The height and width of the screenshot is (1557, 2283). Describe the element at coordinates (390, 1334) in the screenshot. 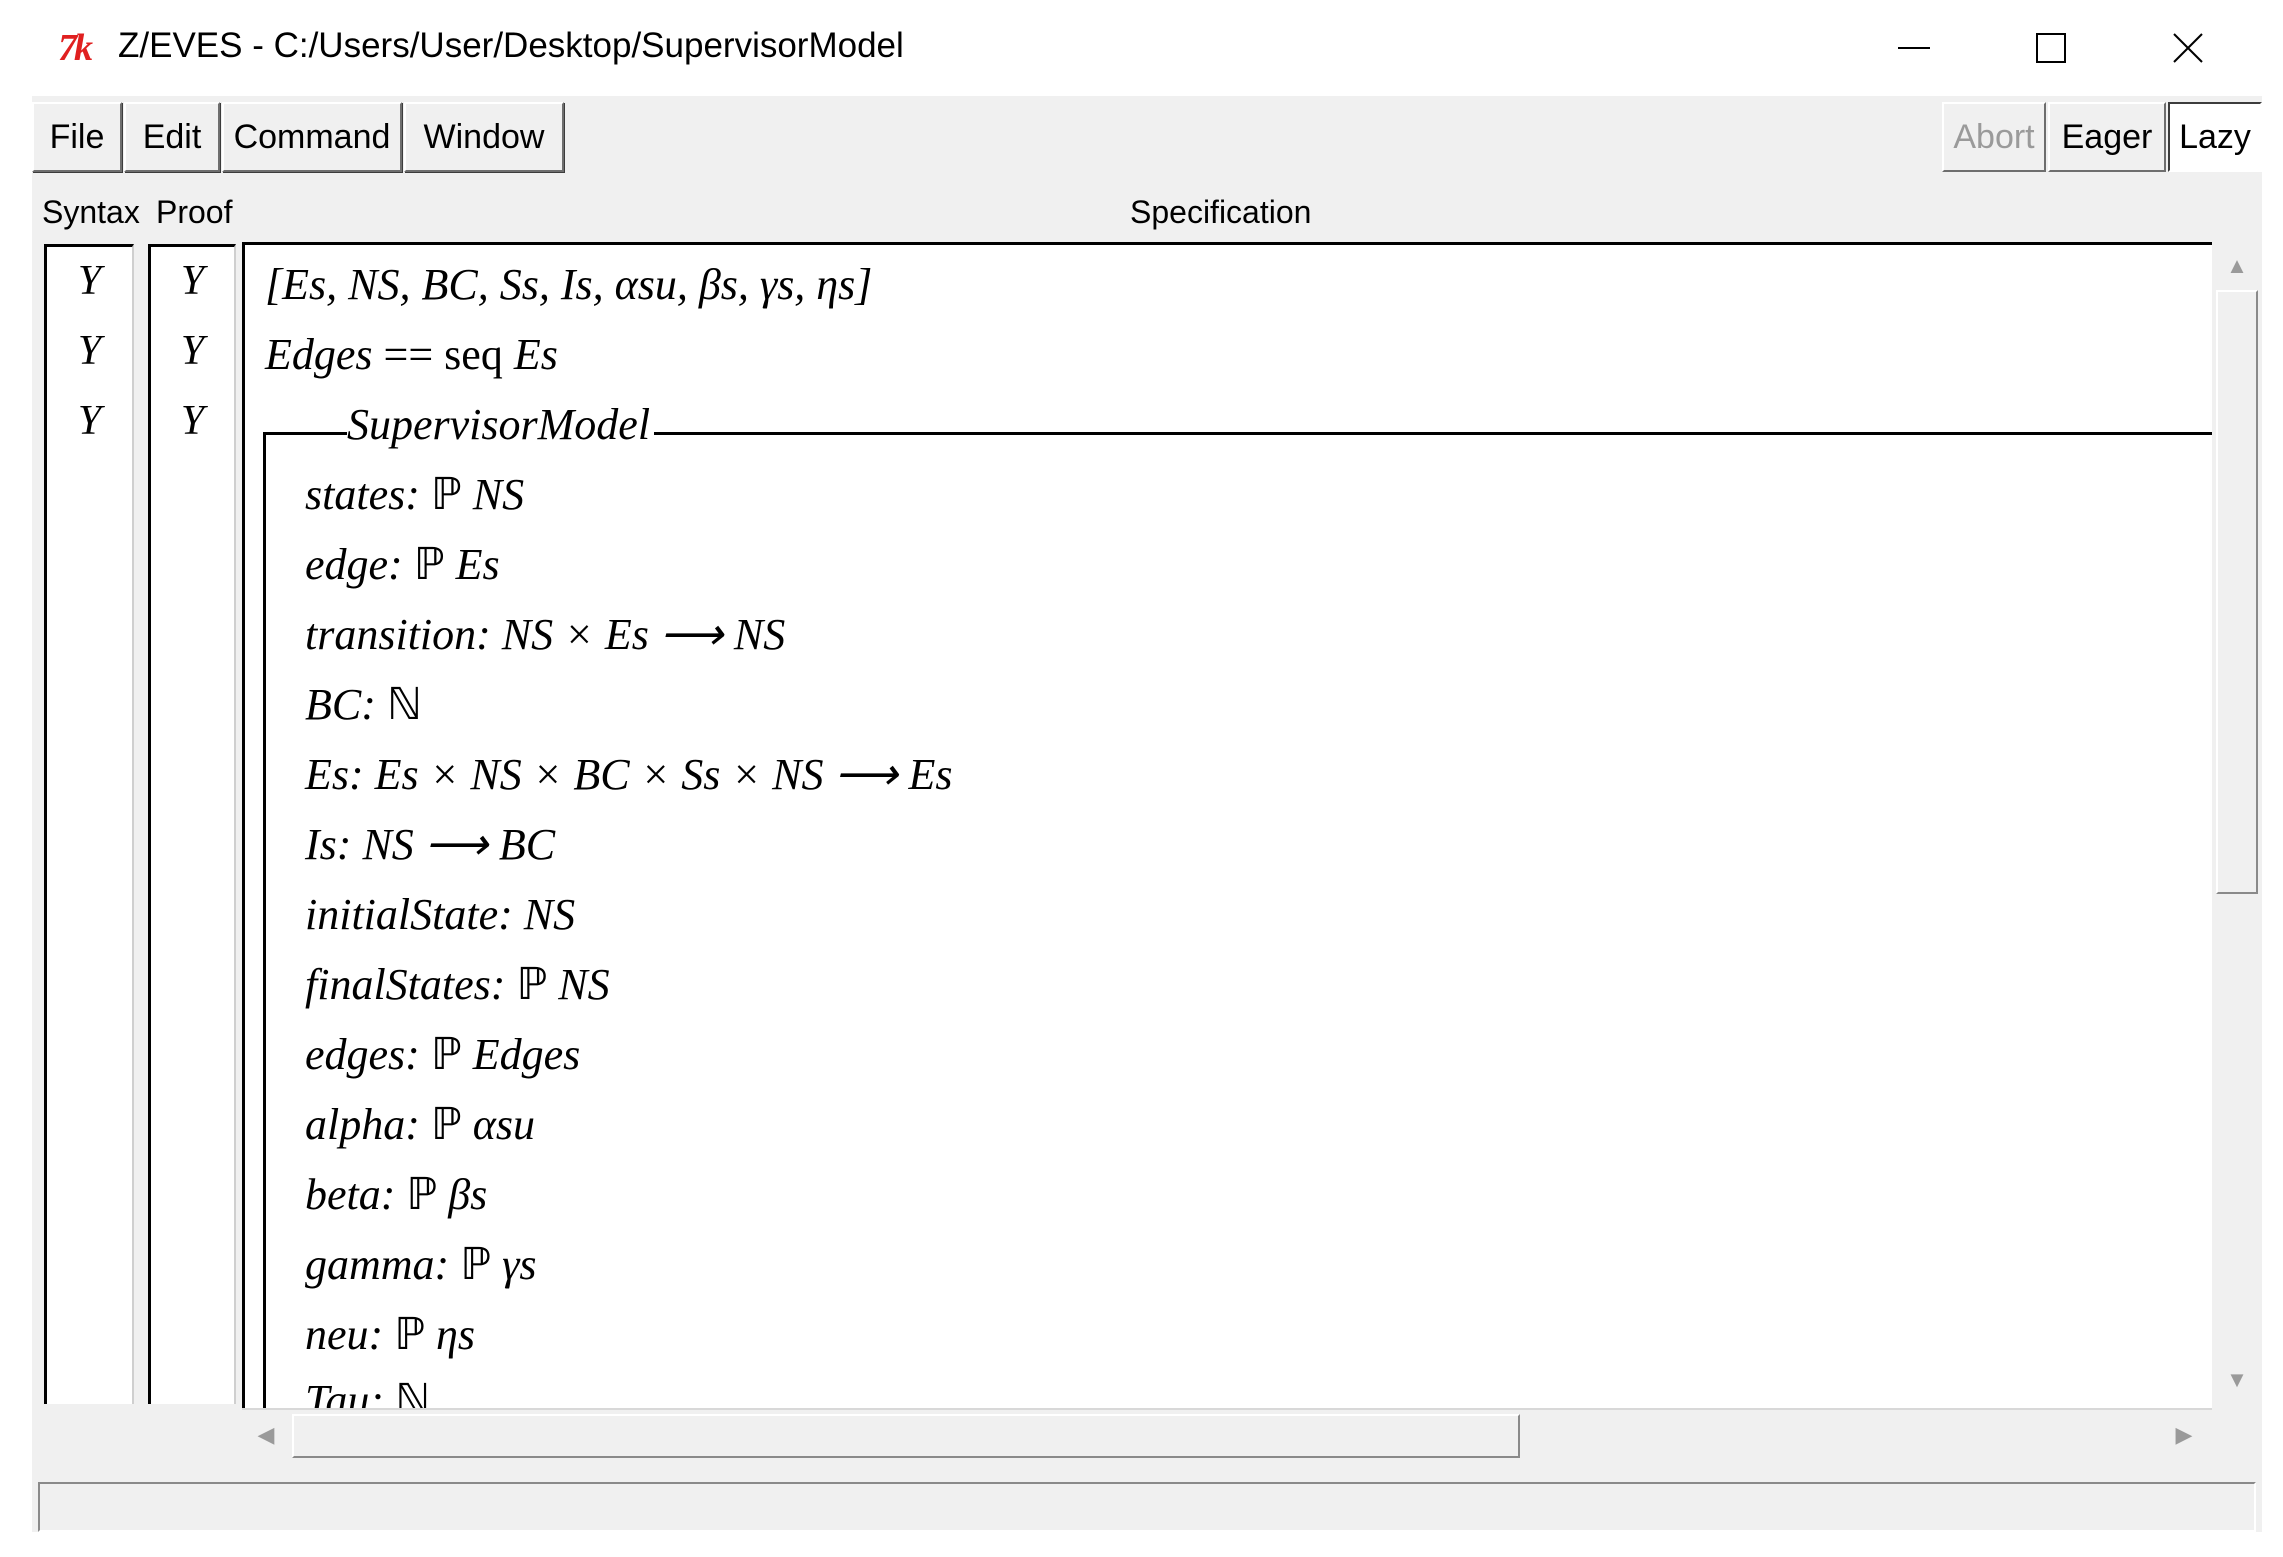

I see `schema-declaration: neu: ℙ ηs` at that location.